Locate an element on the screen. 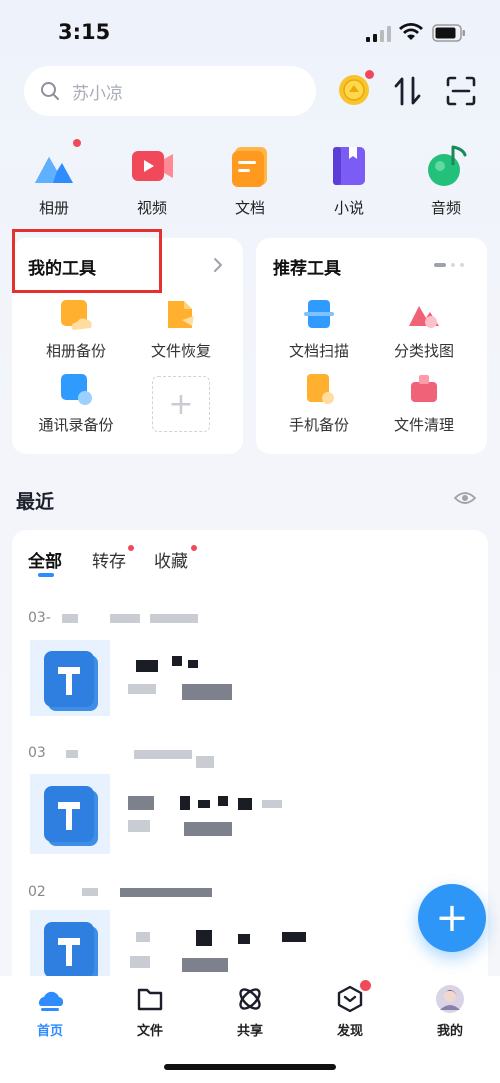  folder-icon is located at coordinates (150, 999).